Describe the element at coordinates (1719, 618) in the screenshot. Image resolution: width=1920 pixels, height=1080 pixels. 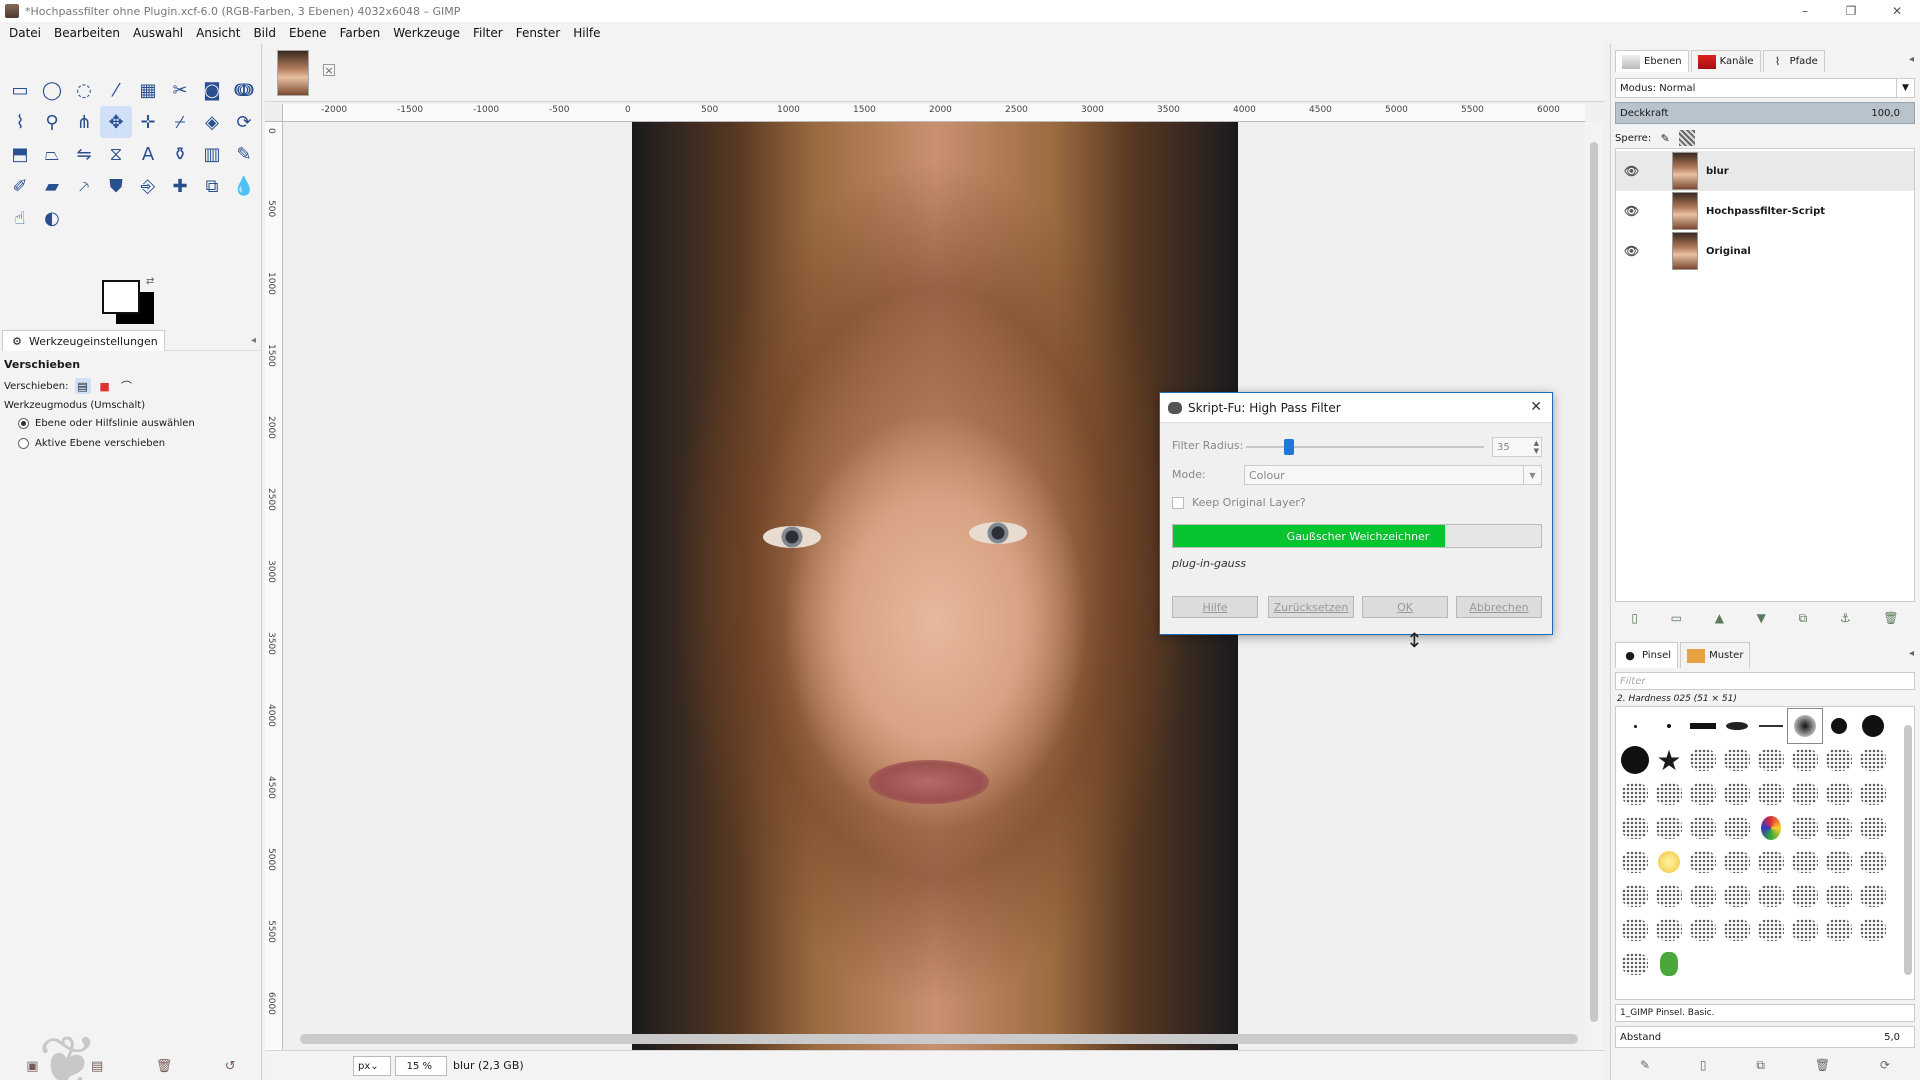
I see `raise-layer-icon: ▲` at that location.